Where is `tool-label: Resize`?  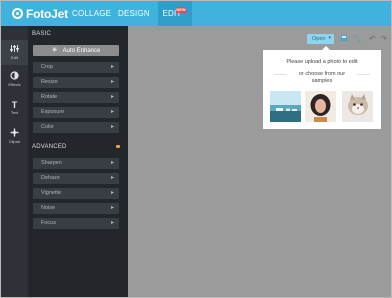
tool-label: Resize is located at coordinates (49, 82).